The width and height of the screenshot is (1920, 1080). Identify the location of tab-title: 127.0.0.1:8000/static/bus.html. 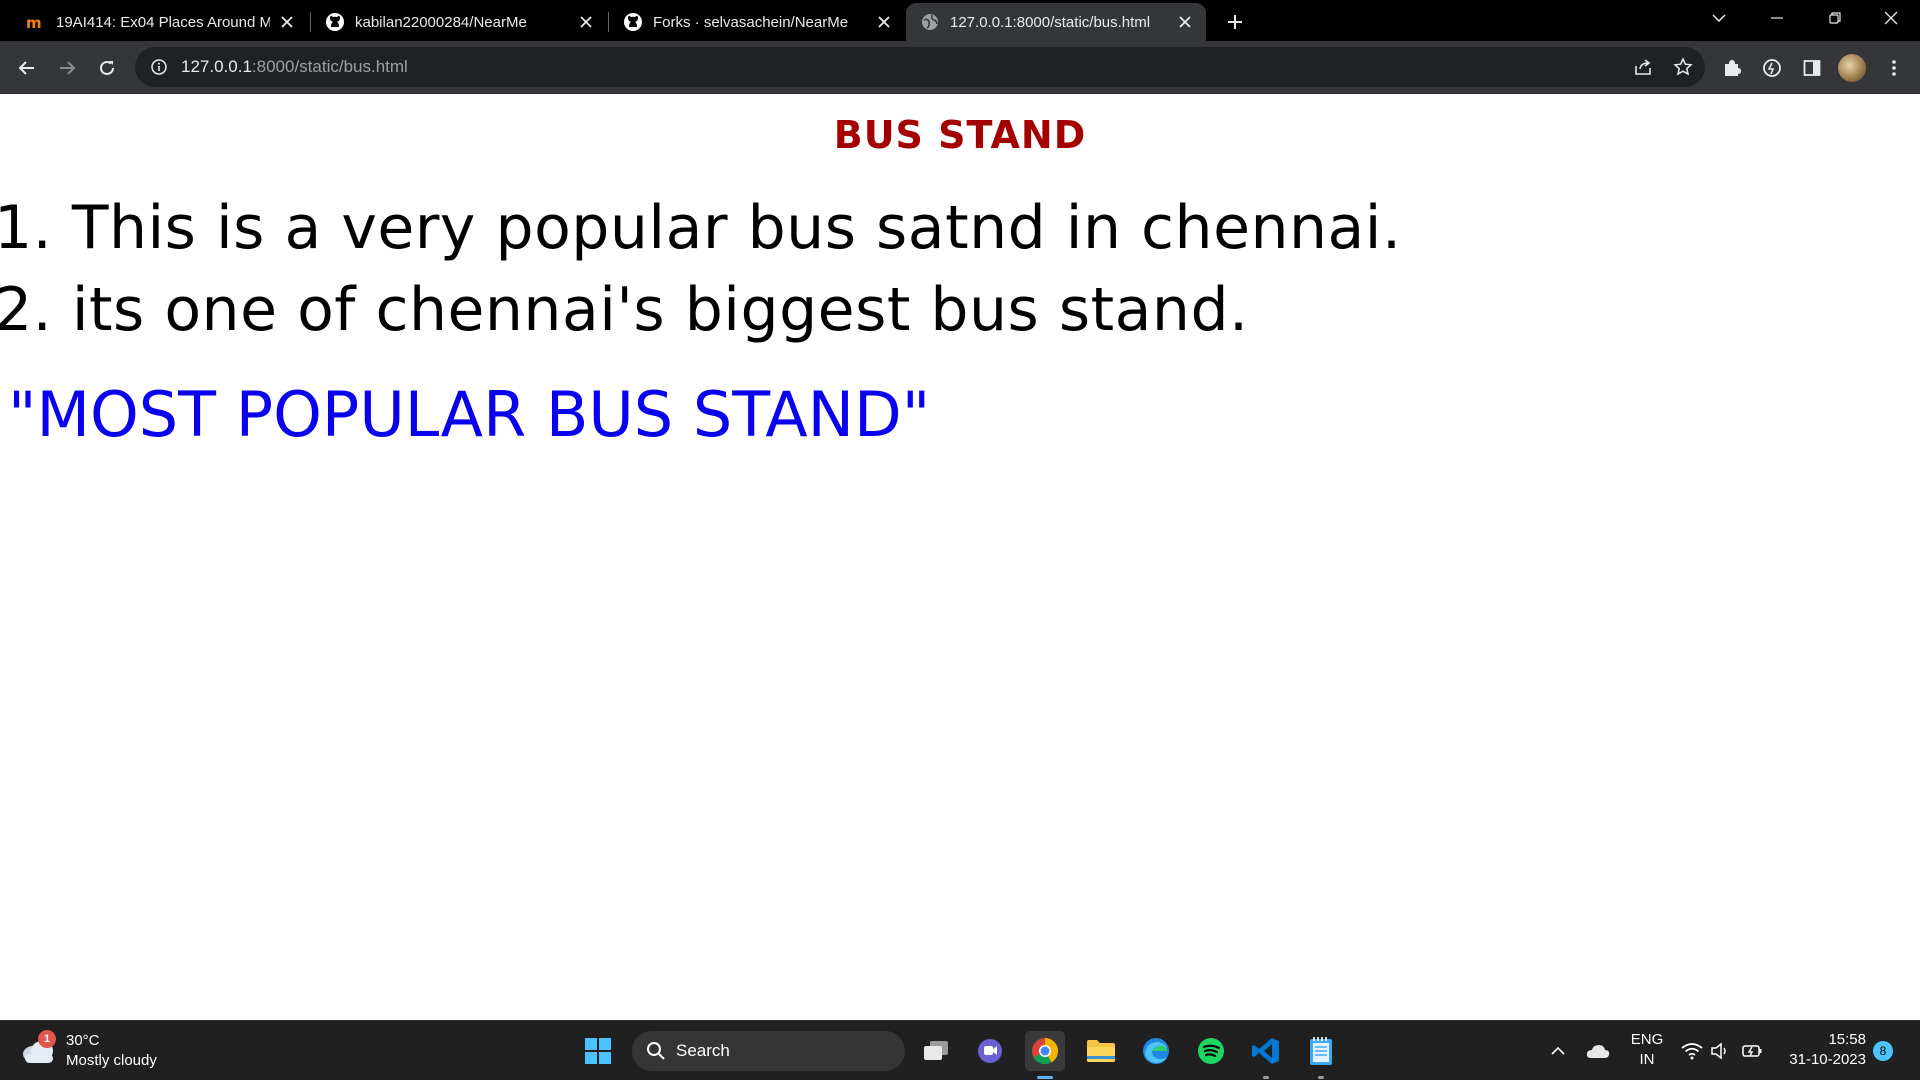
(1050, 22).